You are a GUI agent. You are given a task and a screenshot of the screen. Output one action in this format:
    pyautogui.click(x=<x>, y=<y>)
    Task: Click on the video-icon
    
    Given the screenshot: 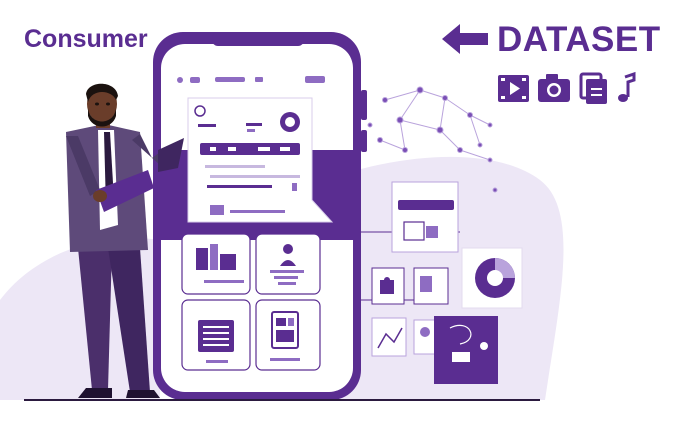 What is the action you would take?
    pyautogui.click(x=513, y=88)
    